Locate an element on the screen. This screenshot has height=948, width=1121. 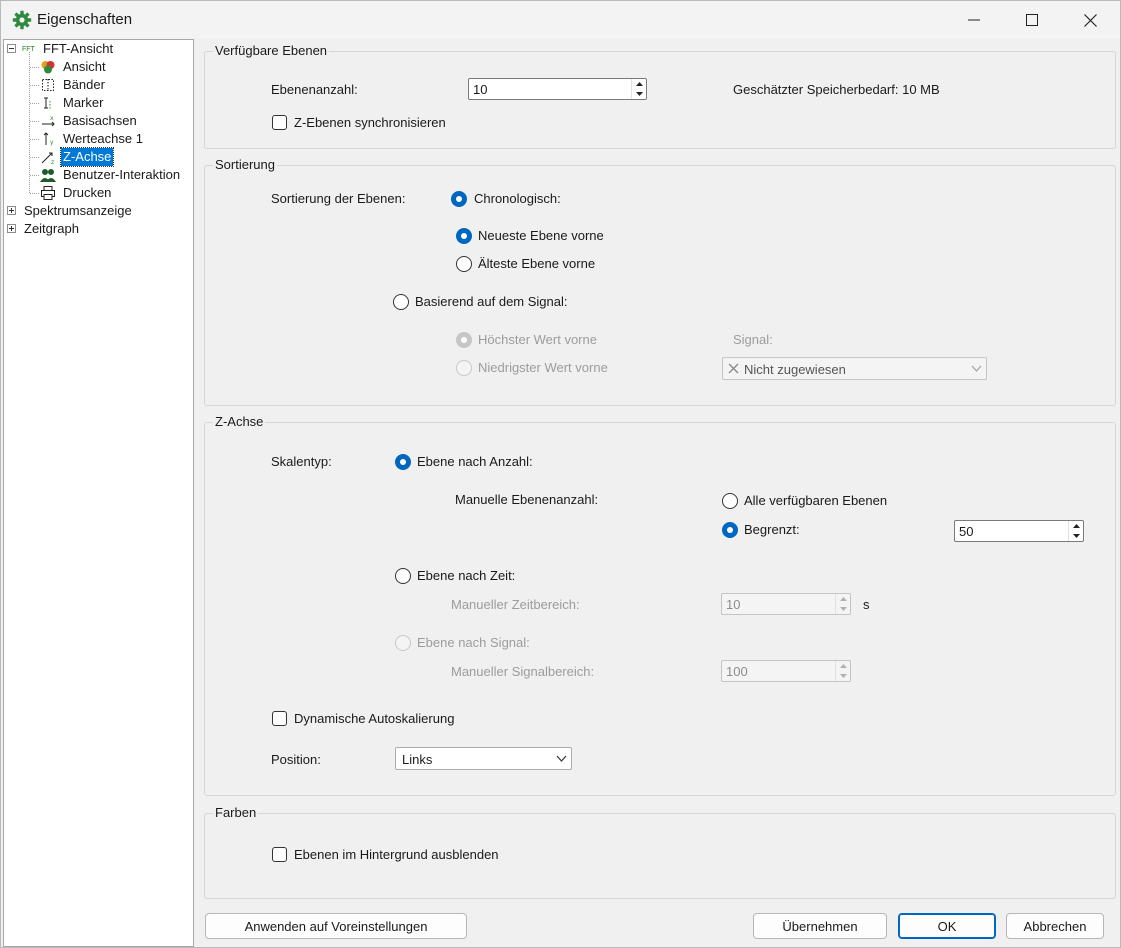
group-title: Verfügbare Ebenen is located at coordinates (271, 50).